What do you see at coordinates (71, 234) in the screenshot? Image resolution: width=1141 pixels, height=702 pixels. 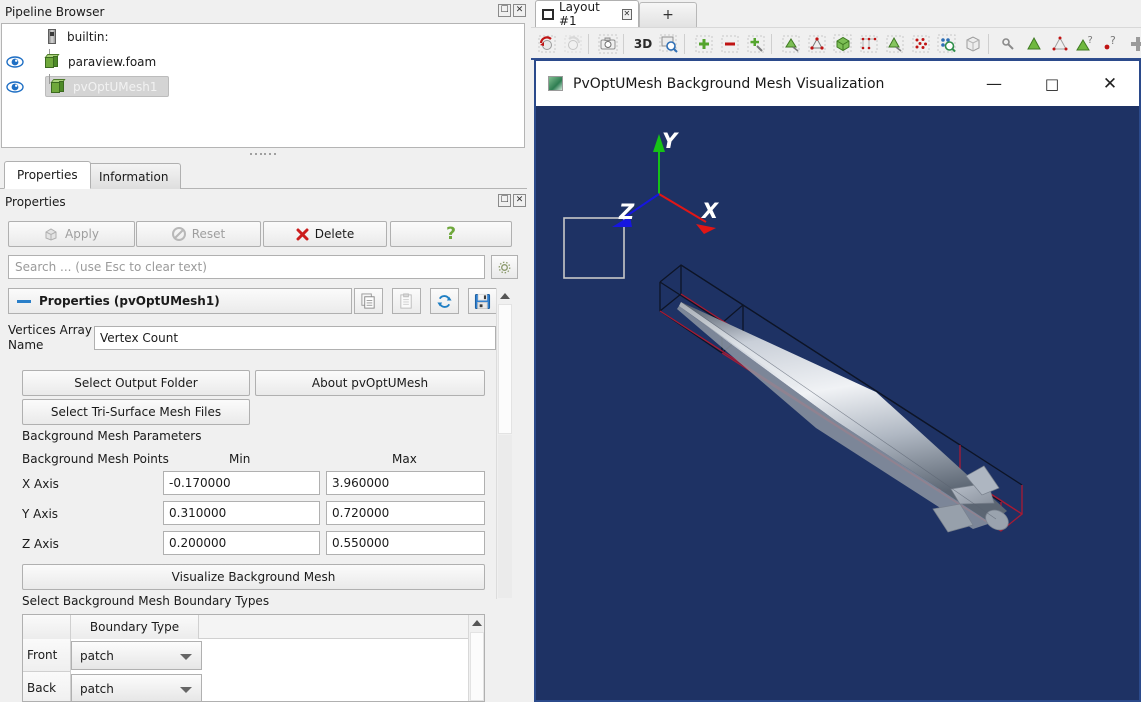 I see `apply-button: Apply` at bounding box center [71, 234].